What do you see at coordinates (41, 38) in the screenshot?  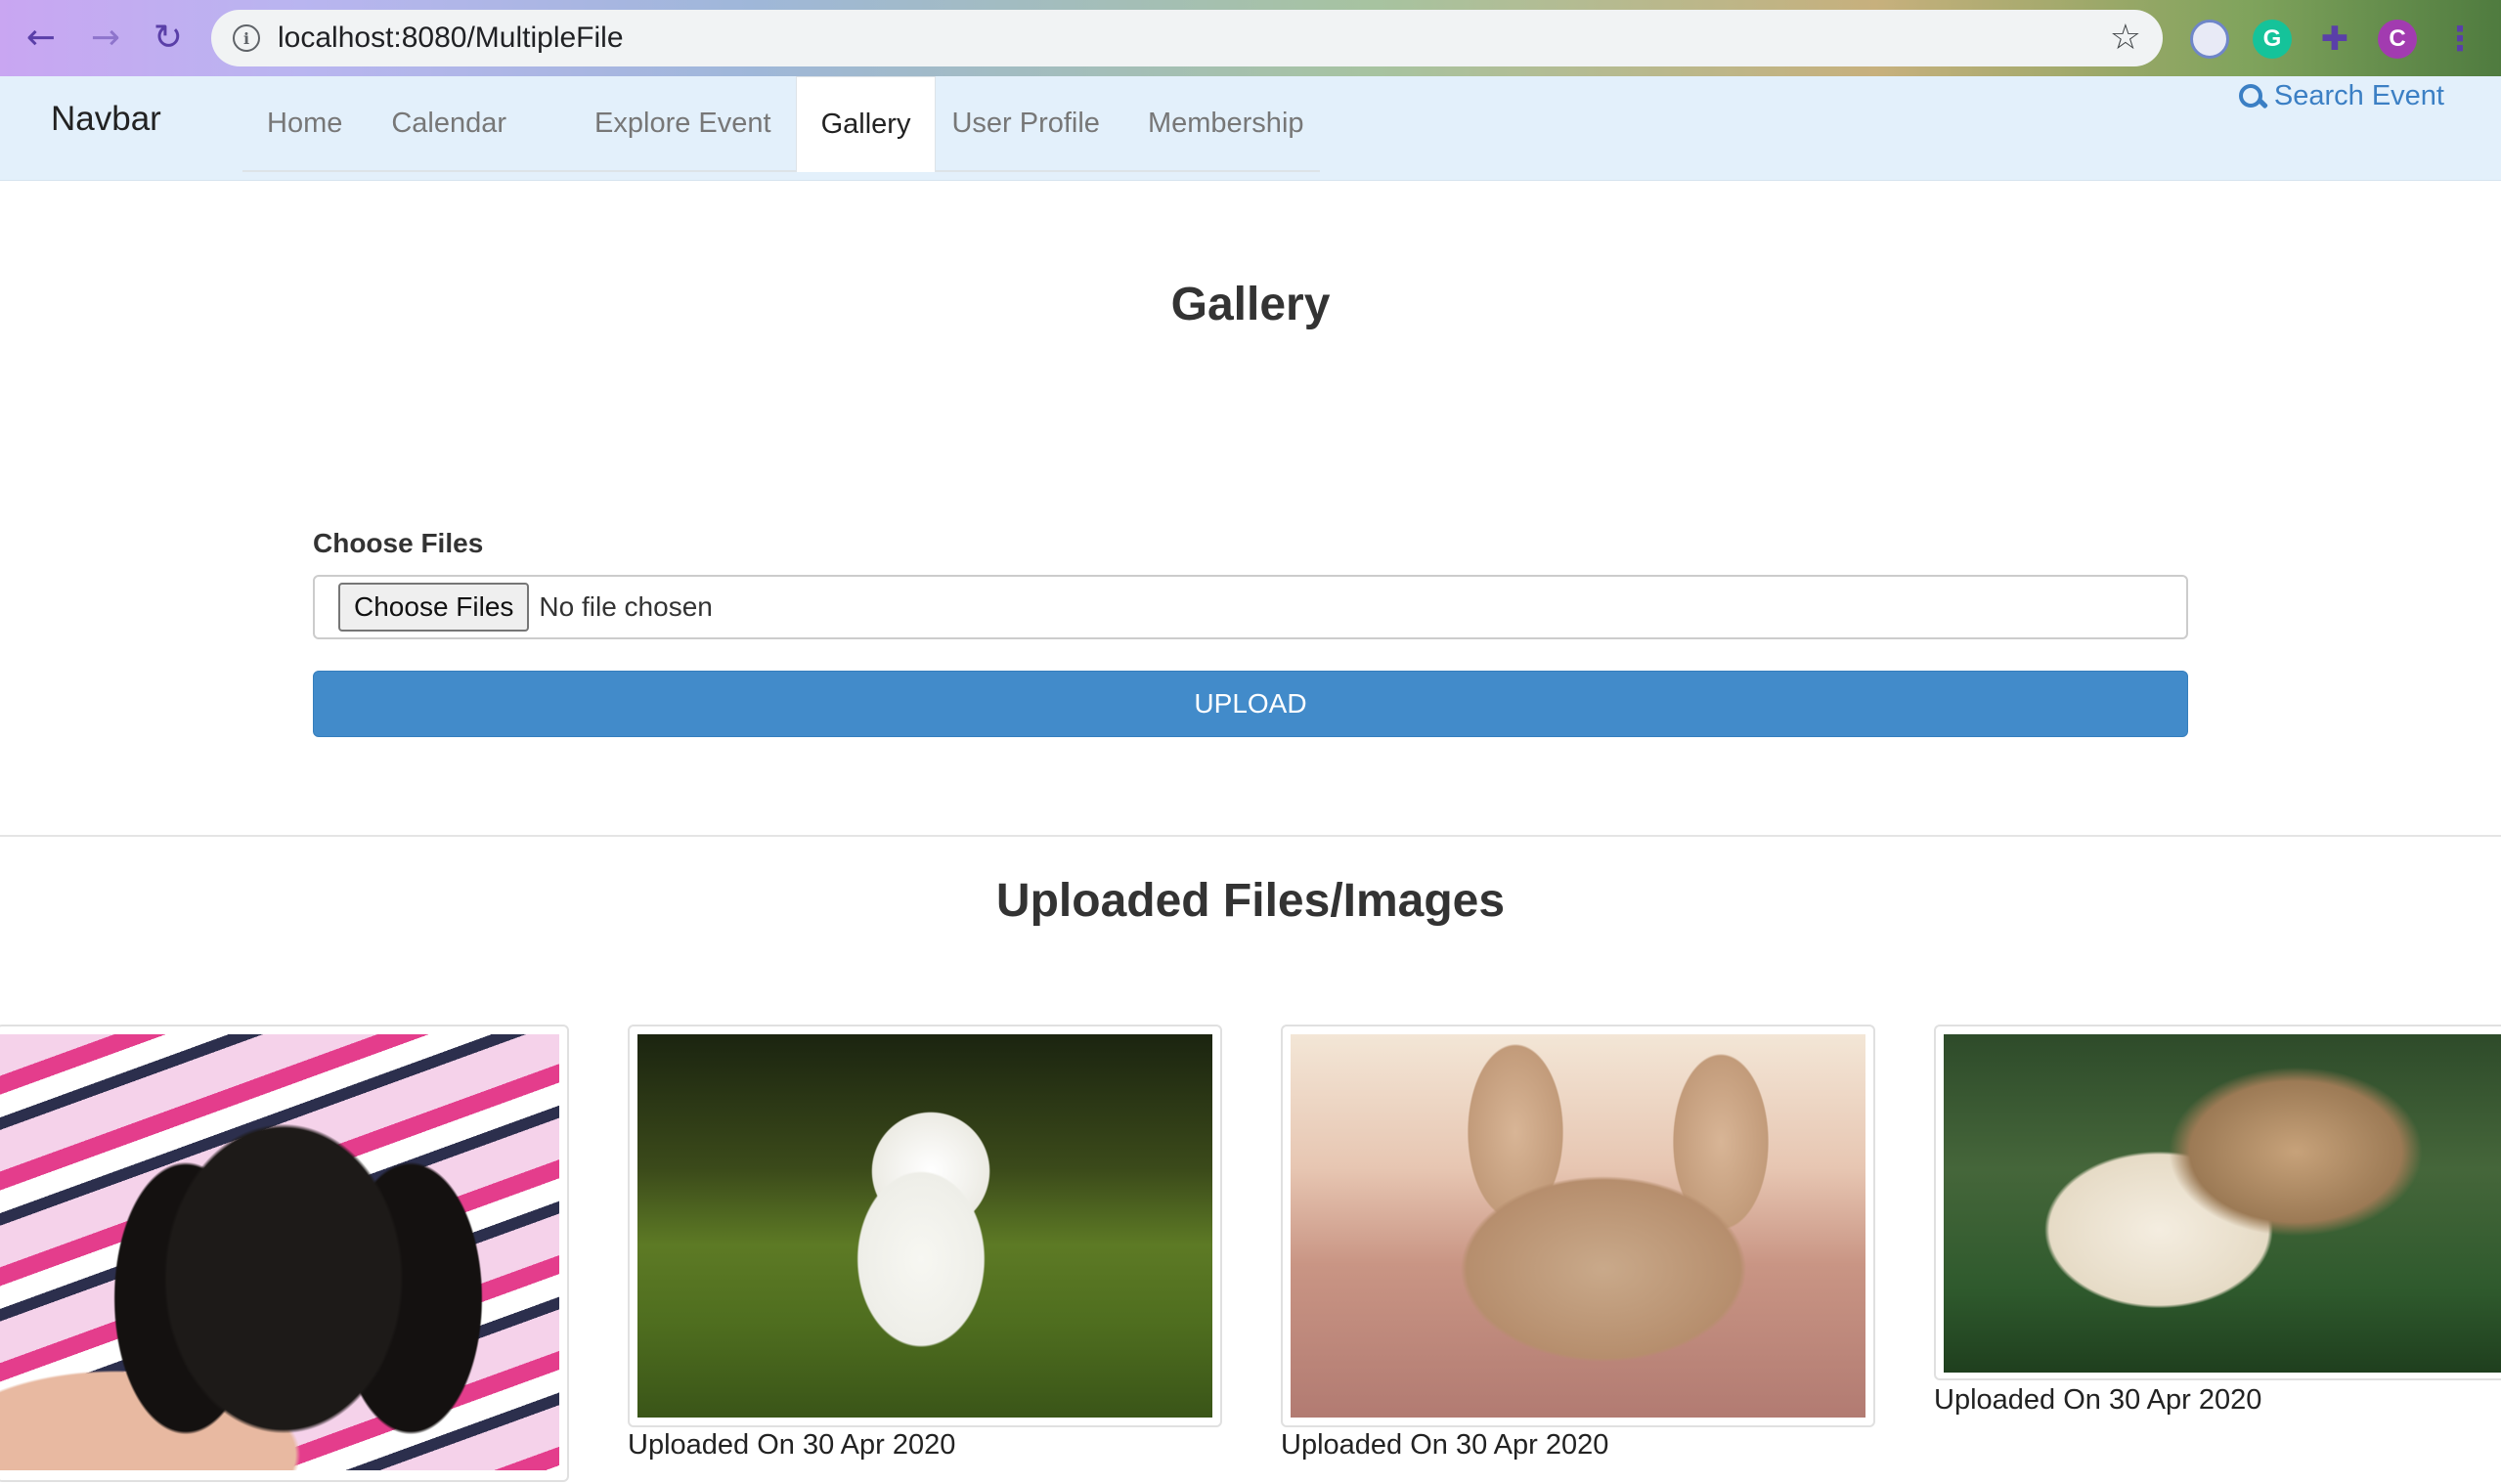 I see `back-arrow-icon: ←` at bounding box center [41, 38].